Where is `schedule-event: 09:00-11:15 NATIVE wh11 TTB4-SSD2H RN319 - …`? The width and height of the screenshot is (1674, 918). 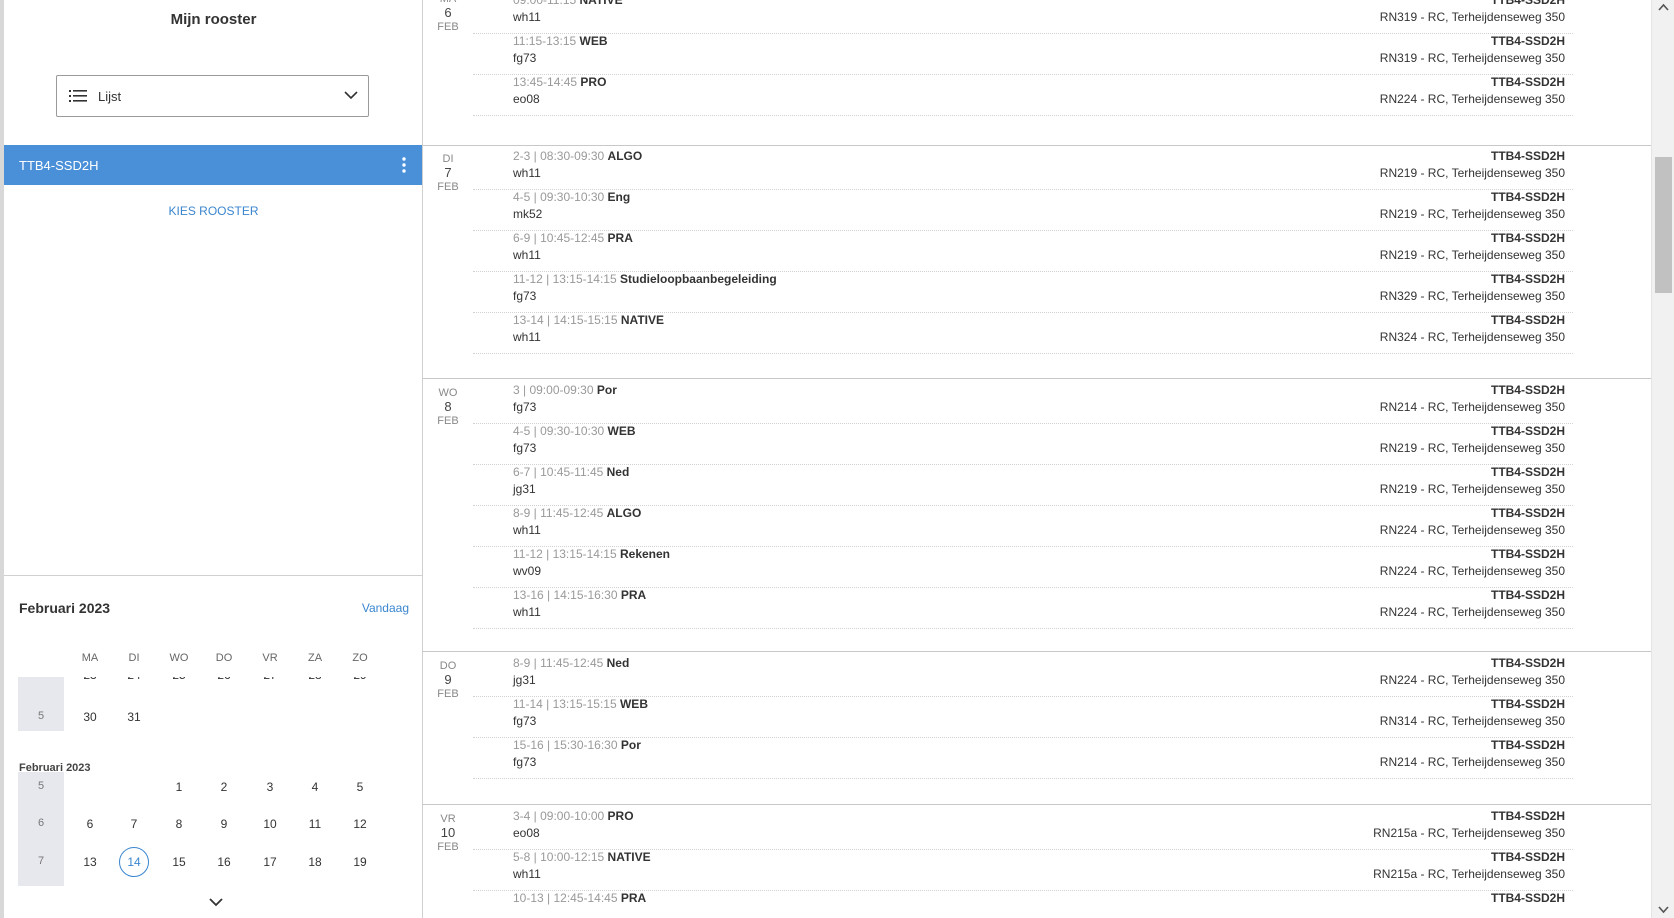 schedule-event: 09:00-11:15 NATIVE wh11 TTB4-SSD2H RN319 - … is located at coordinates (1023, 17).